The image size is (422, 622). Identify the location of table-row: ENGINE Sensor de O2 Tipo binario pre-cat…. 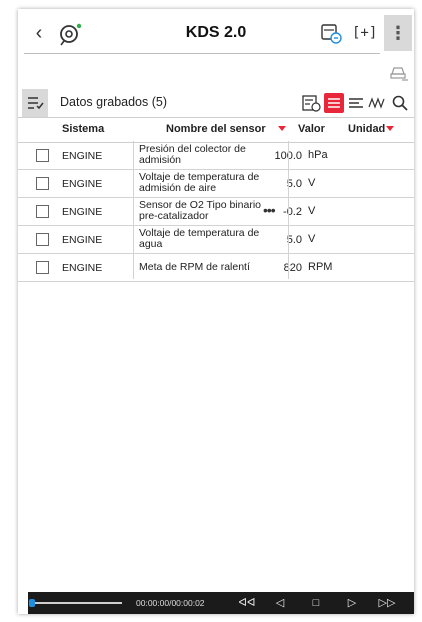
(216, 212).